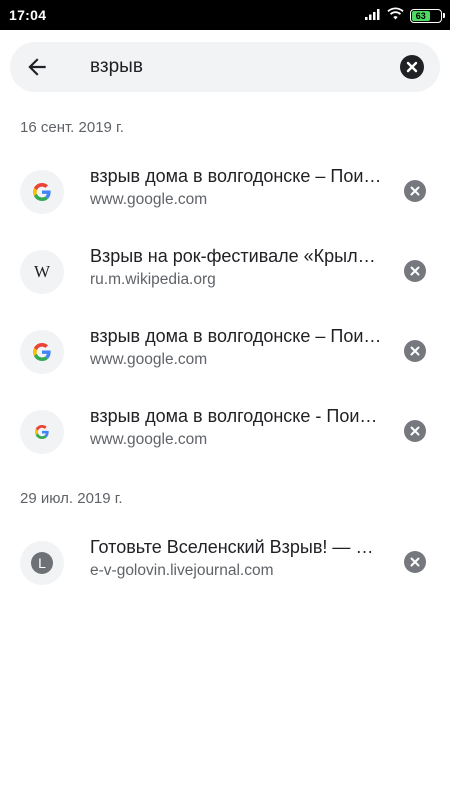  What do you see at coordinates (412, 67) in the screenshot?
I see `clear-search-icon` at bounding box center [412, 67].